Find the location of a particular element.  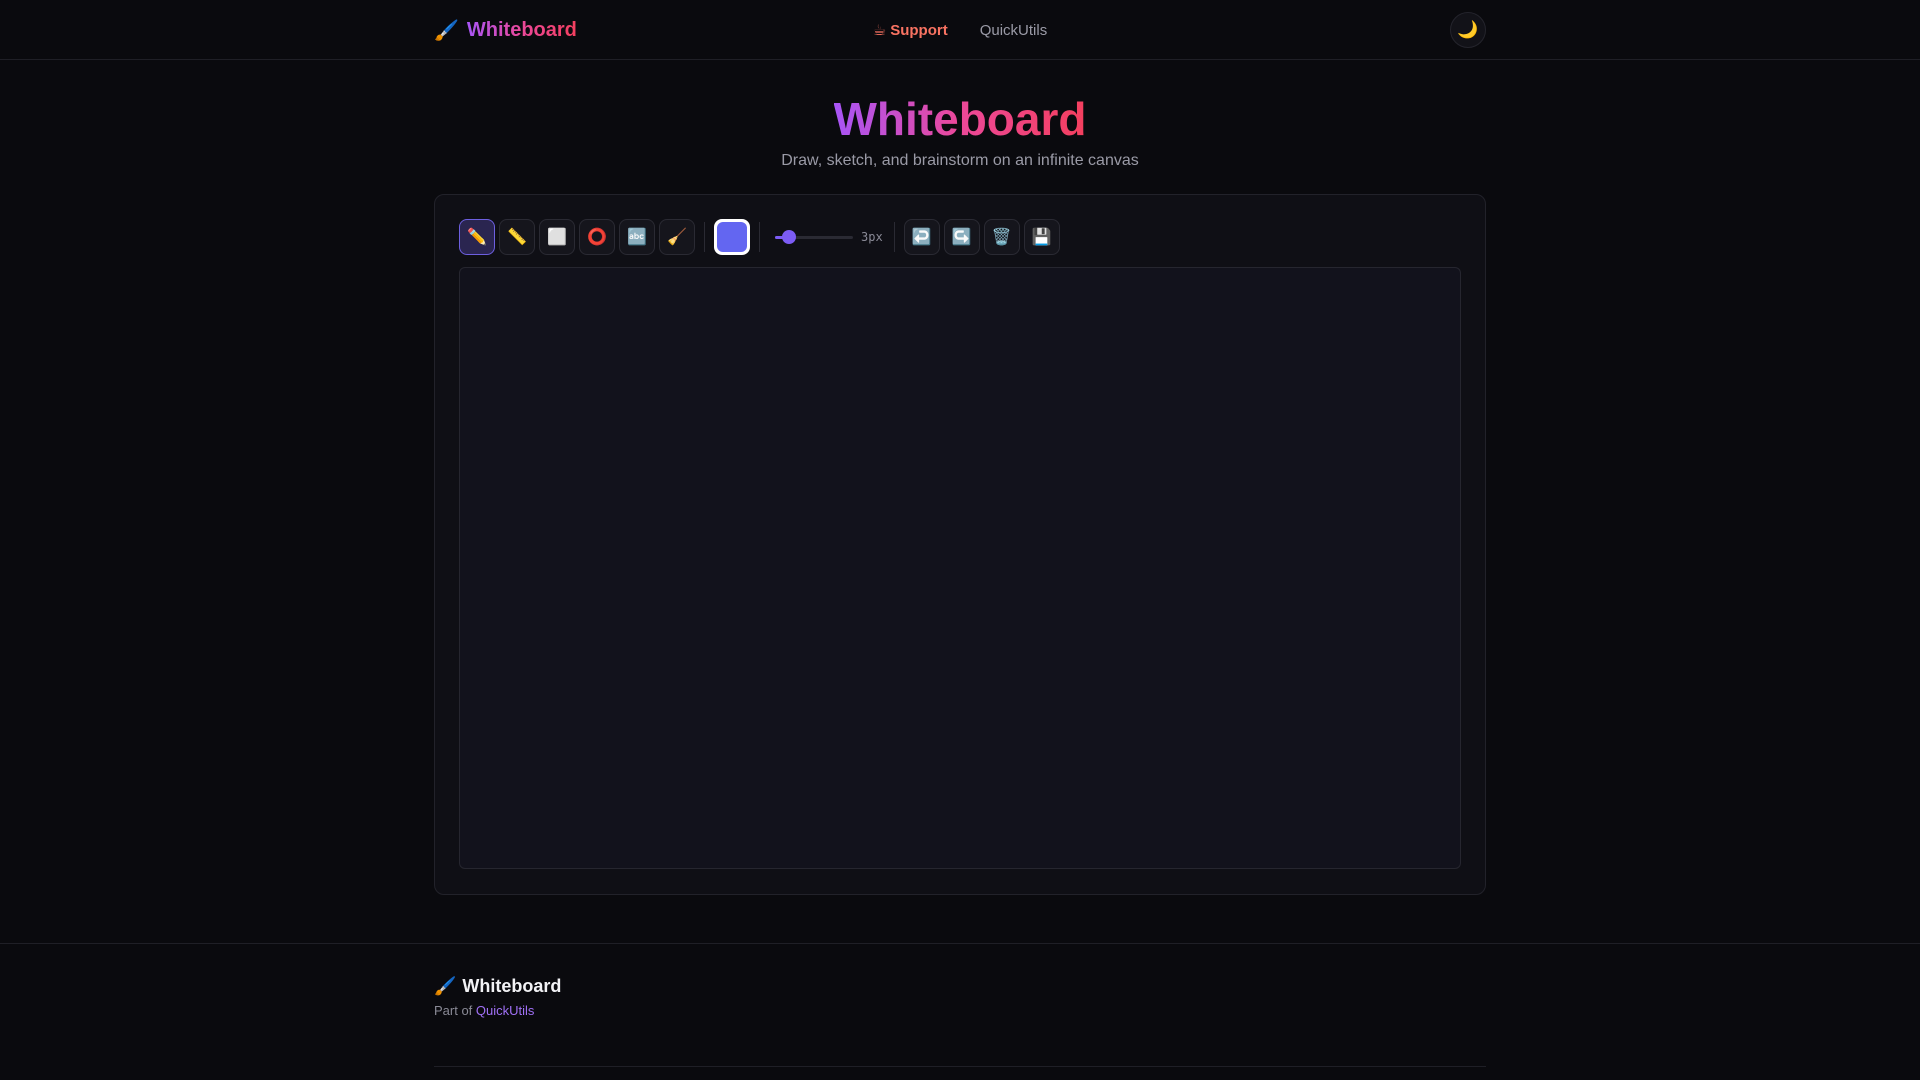

clear-button: 🗑️ is located at coordinates (1001, 237).